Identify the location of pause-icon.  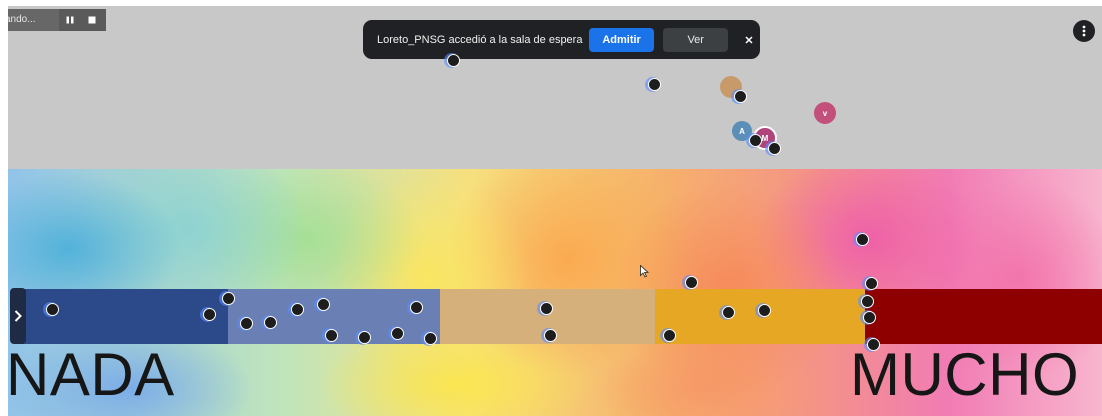
(70, 20).